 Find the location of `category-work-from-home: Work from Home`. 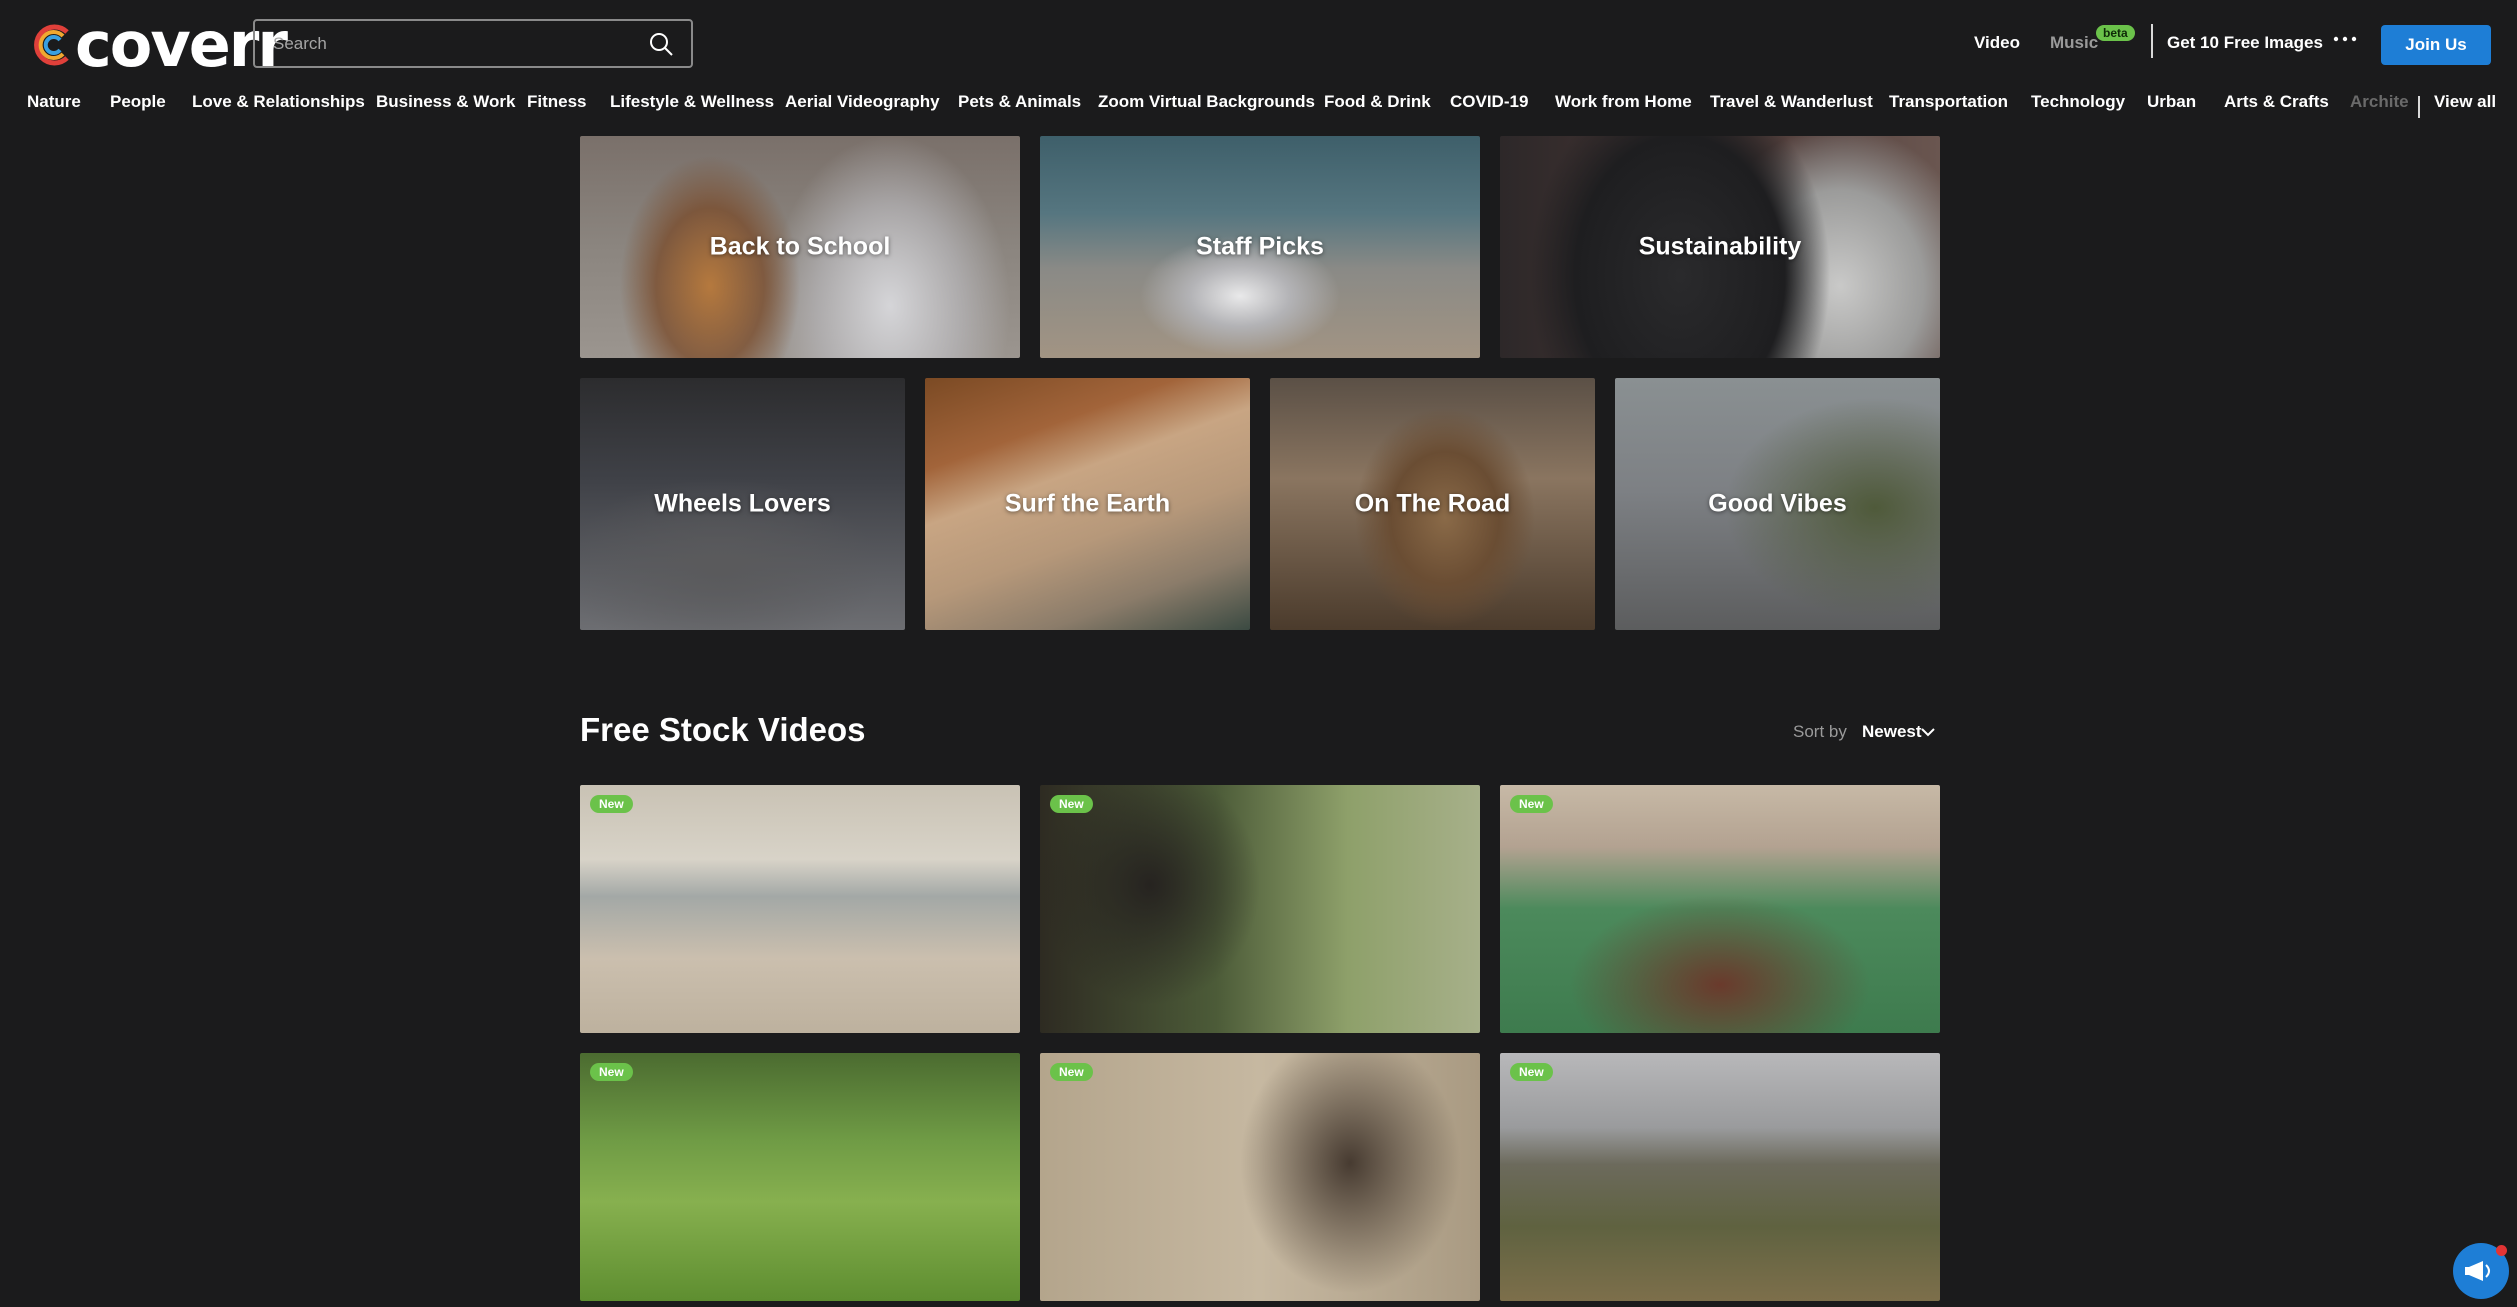

category-work-from-home: Work from Home is located at coordinates (1623, 102).